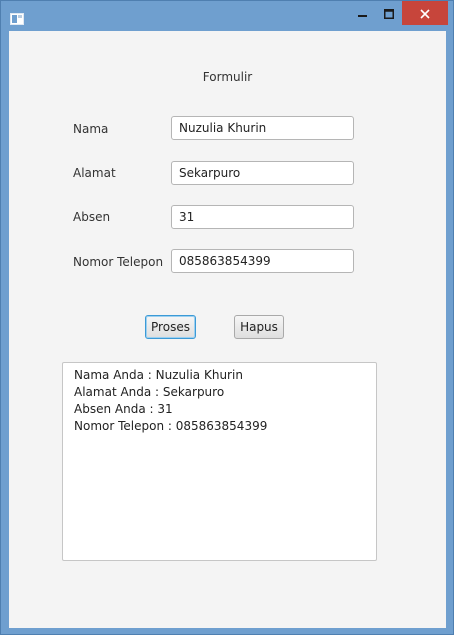  I want to click on close-icon, so click(425, 13).